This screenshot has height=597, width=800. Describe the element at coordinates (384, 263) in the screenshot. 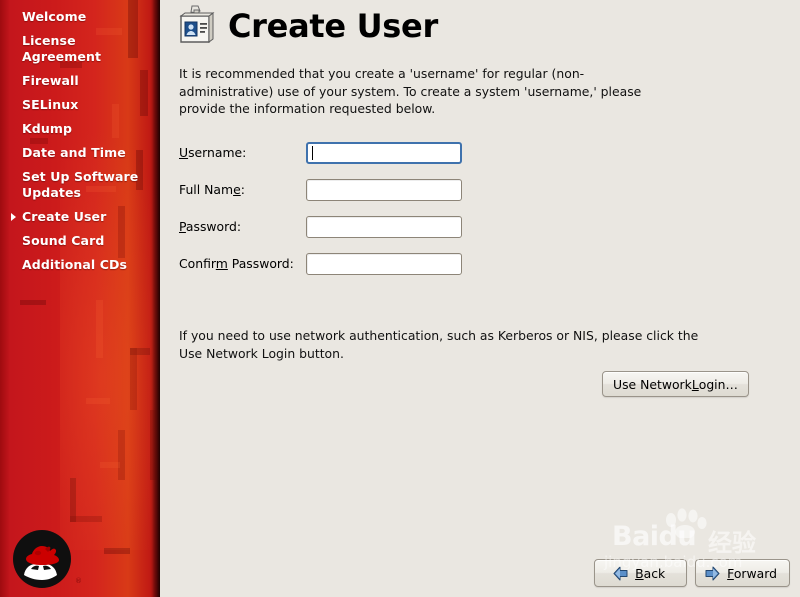

I see `confirm-password-input` at that location.